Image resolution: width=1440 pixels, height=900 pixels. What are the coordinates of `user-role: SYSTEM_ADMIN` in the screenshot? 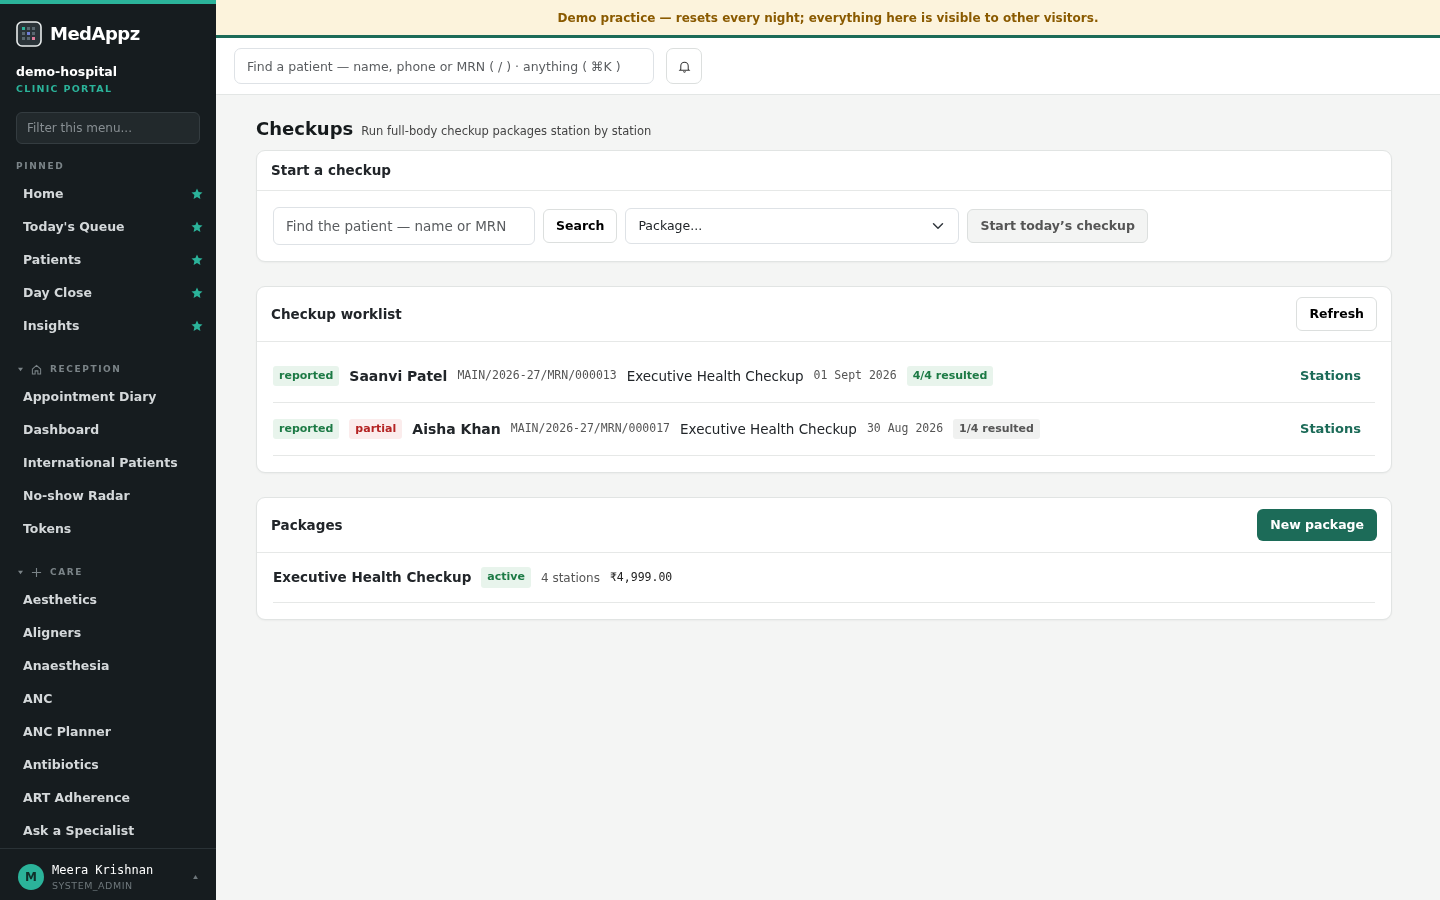 It's located at (93, 885).